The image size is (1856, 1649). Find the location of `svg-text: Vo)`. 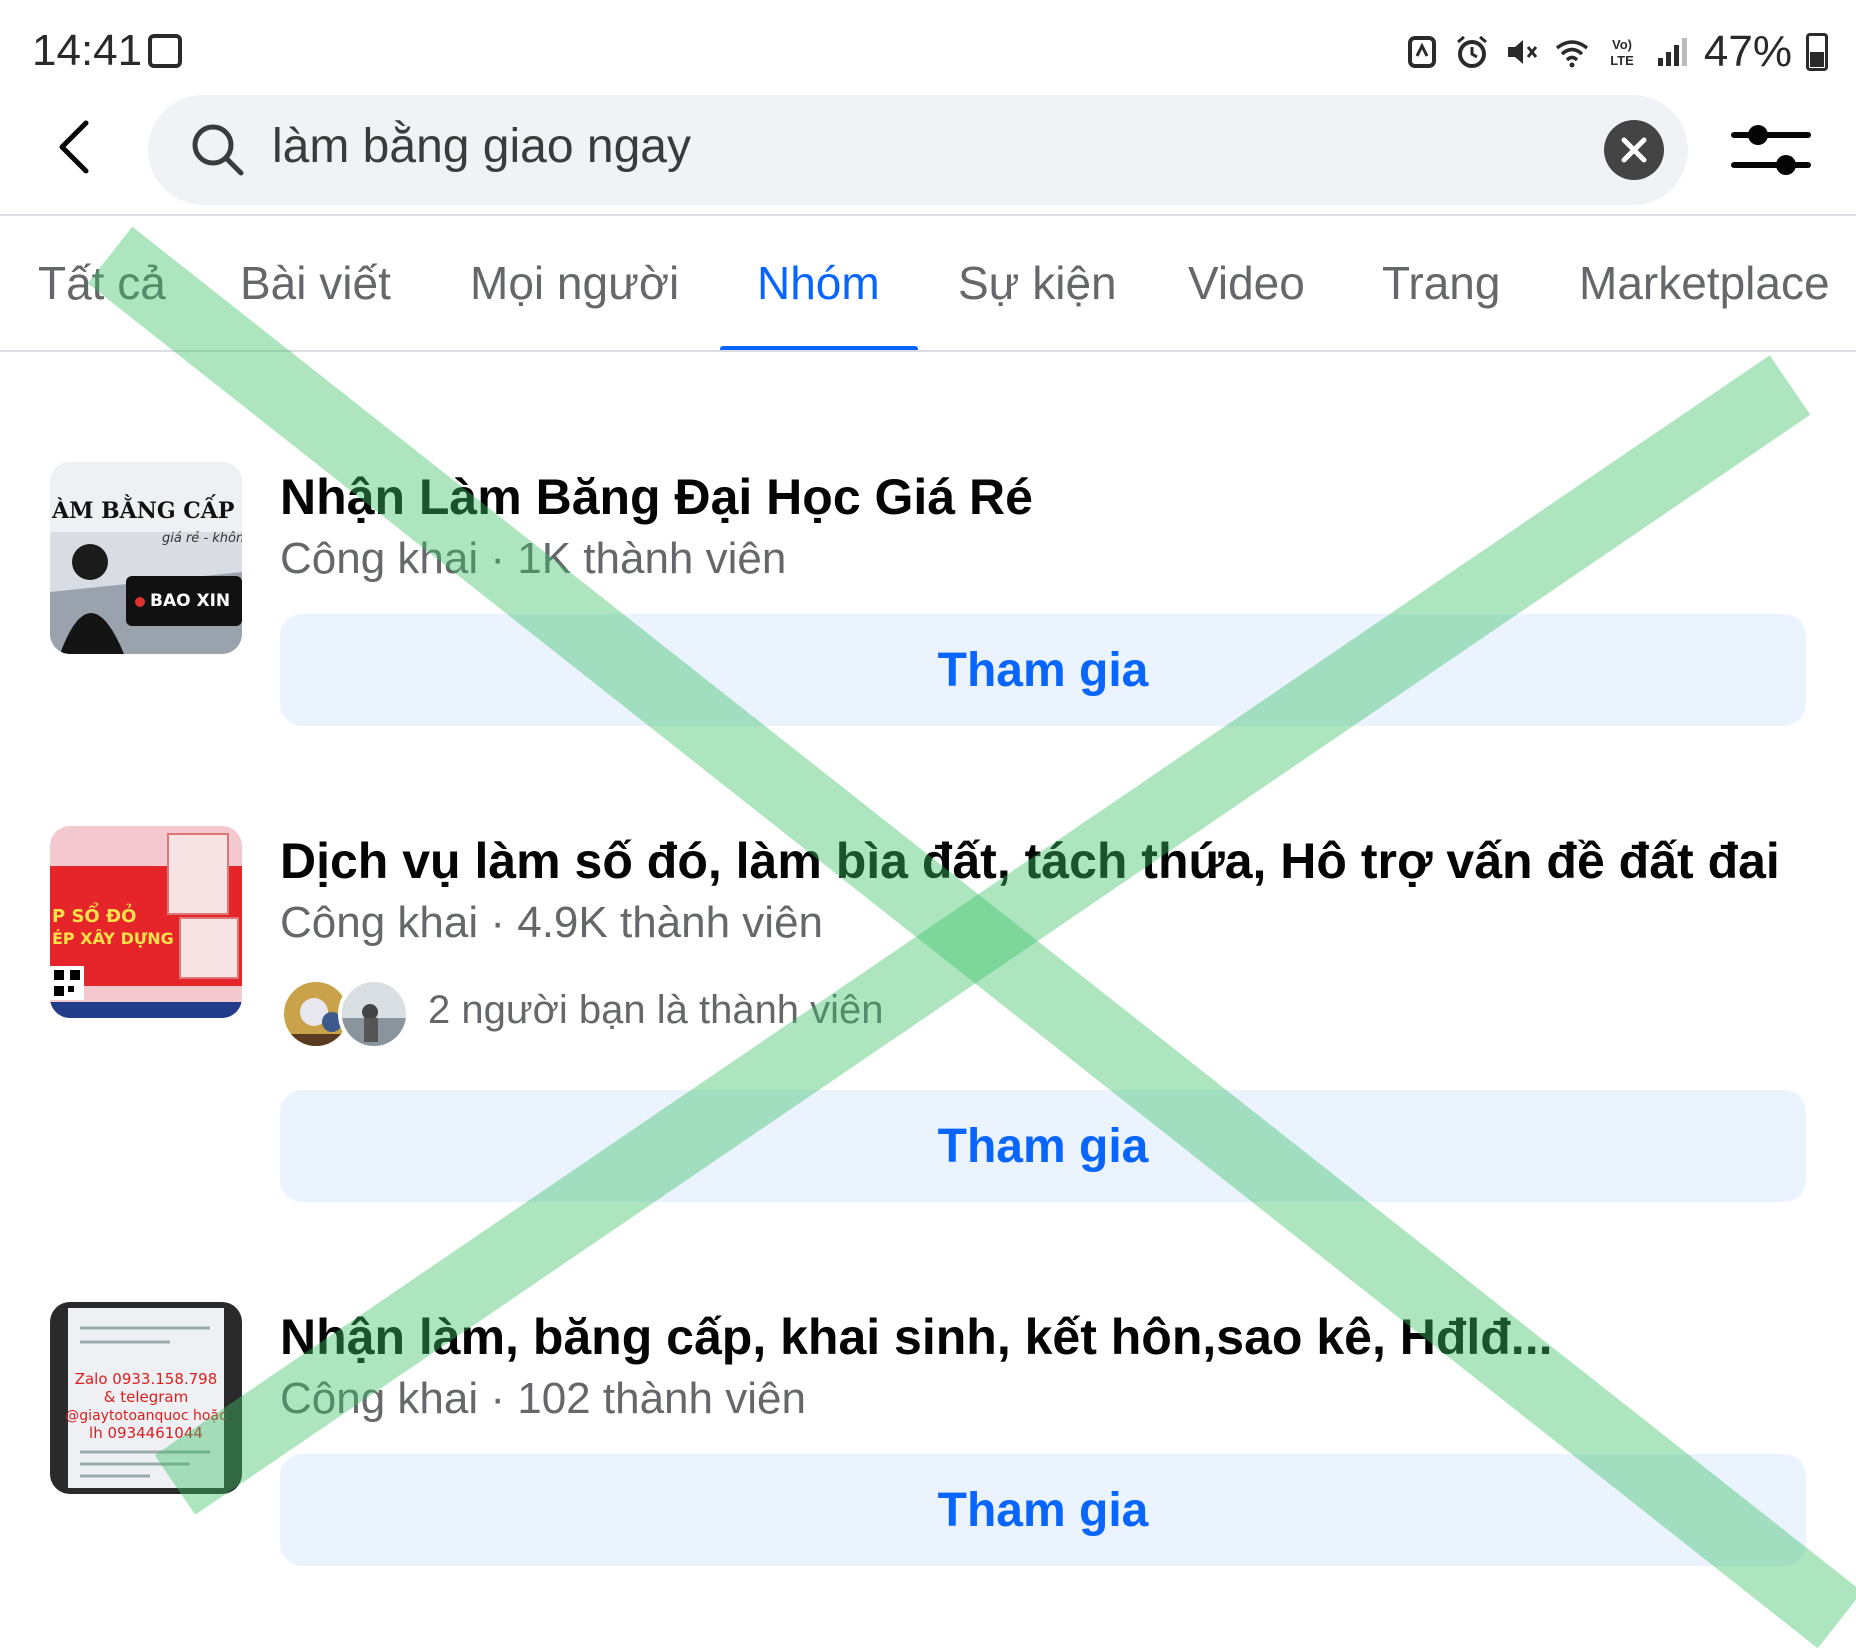

svg-text: Vo) is located at coordinates (1622, 44).